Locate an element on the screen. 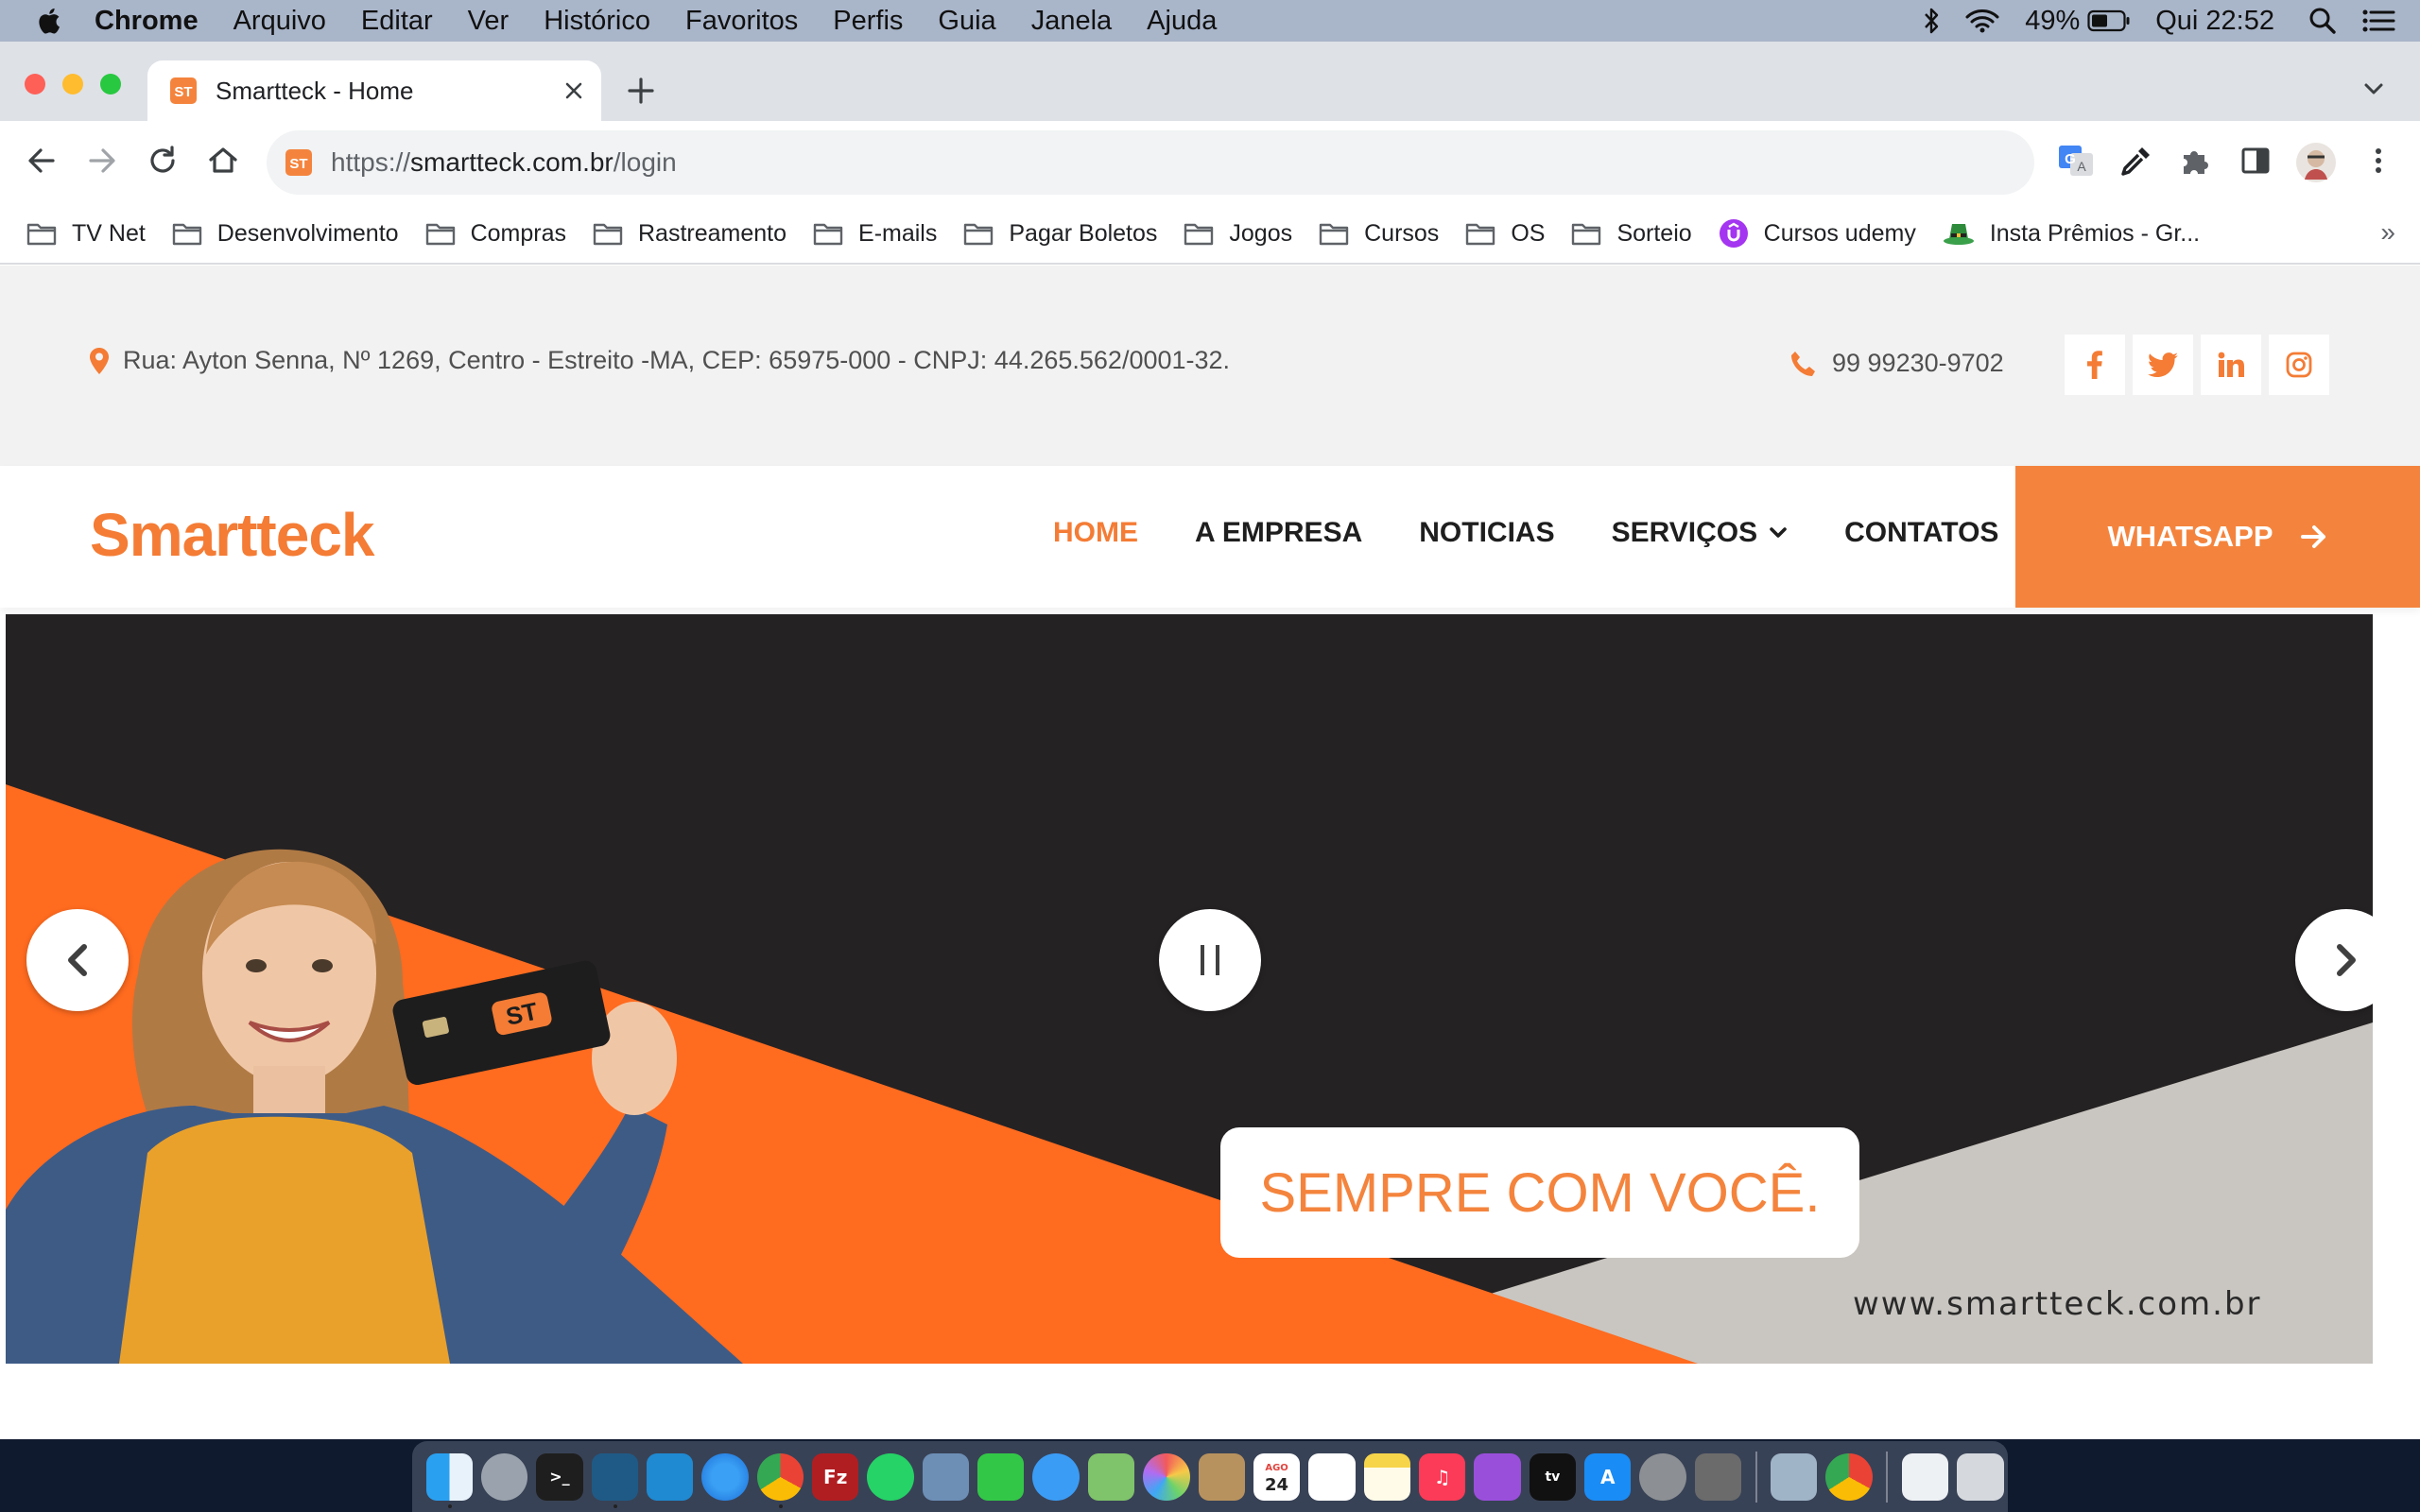  reminders-icon is located at coordinates (1332, 1476).